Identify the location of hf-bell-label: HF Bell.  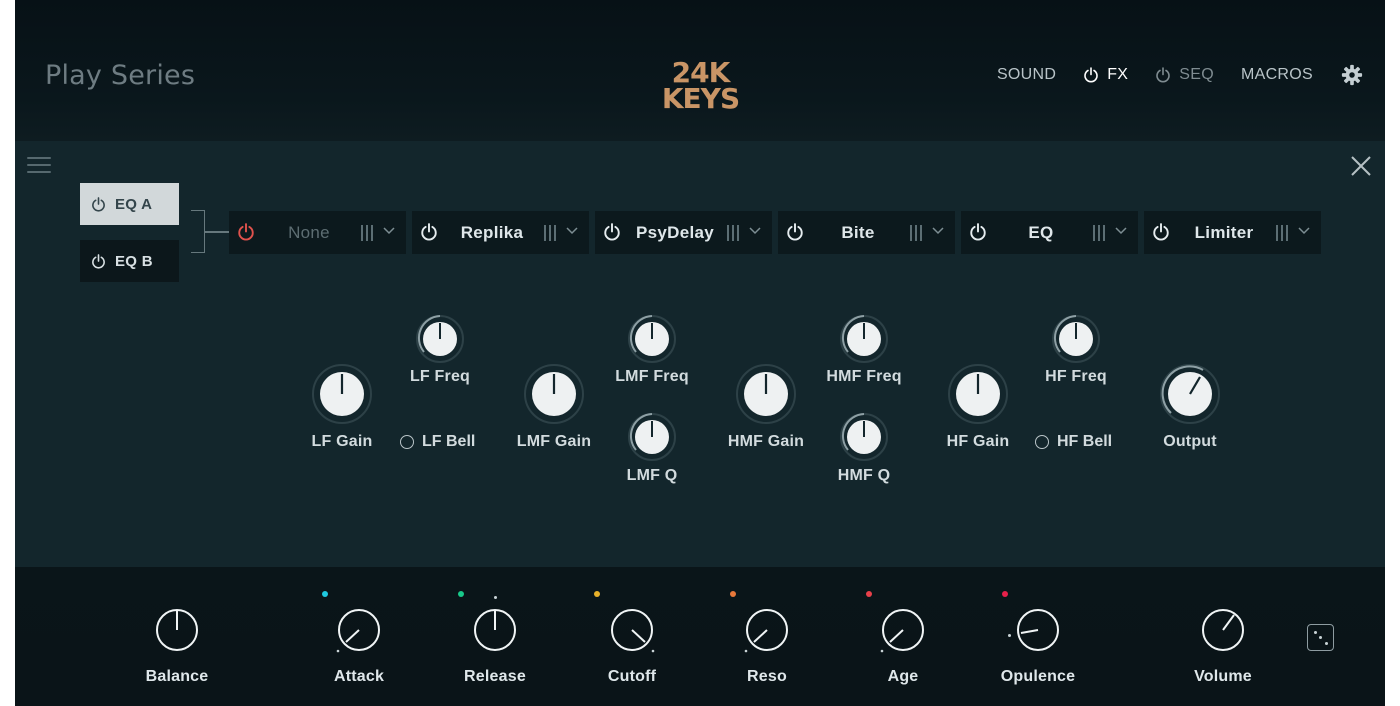
(1085, 441).